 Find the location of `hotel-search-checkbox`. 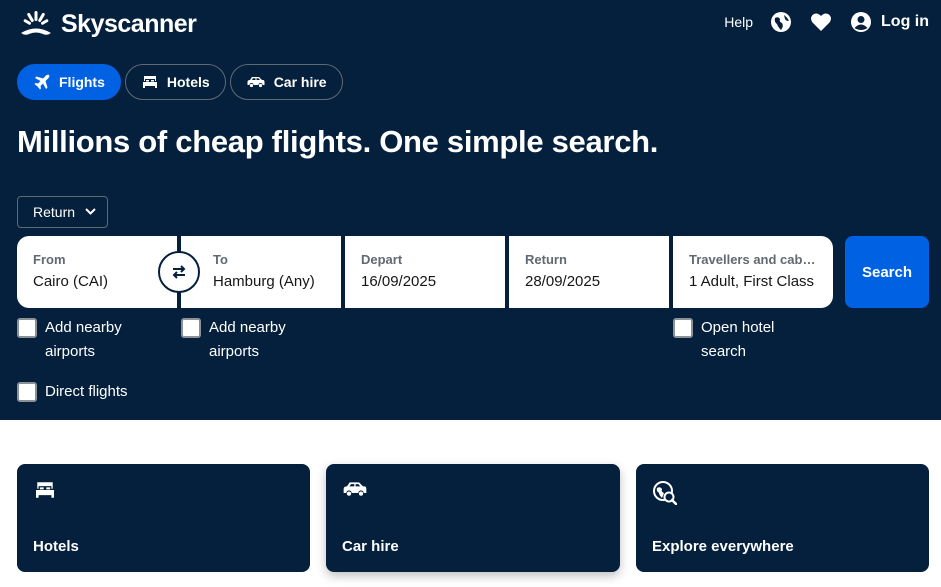

hotel-search-checkbox is located at coordinates (683, 328).